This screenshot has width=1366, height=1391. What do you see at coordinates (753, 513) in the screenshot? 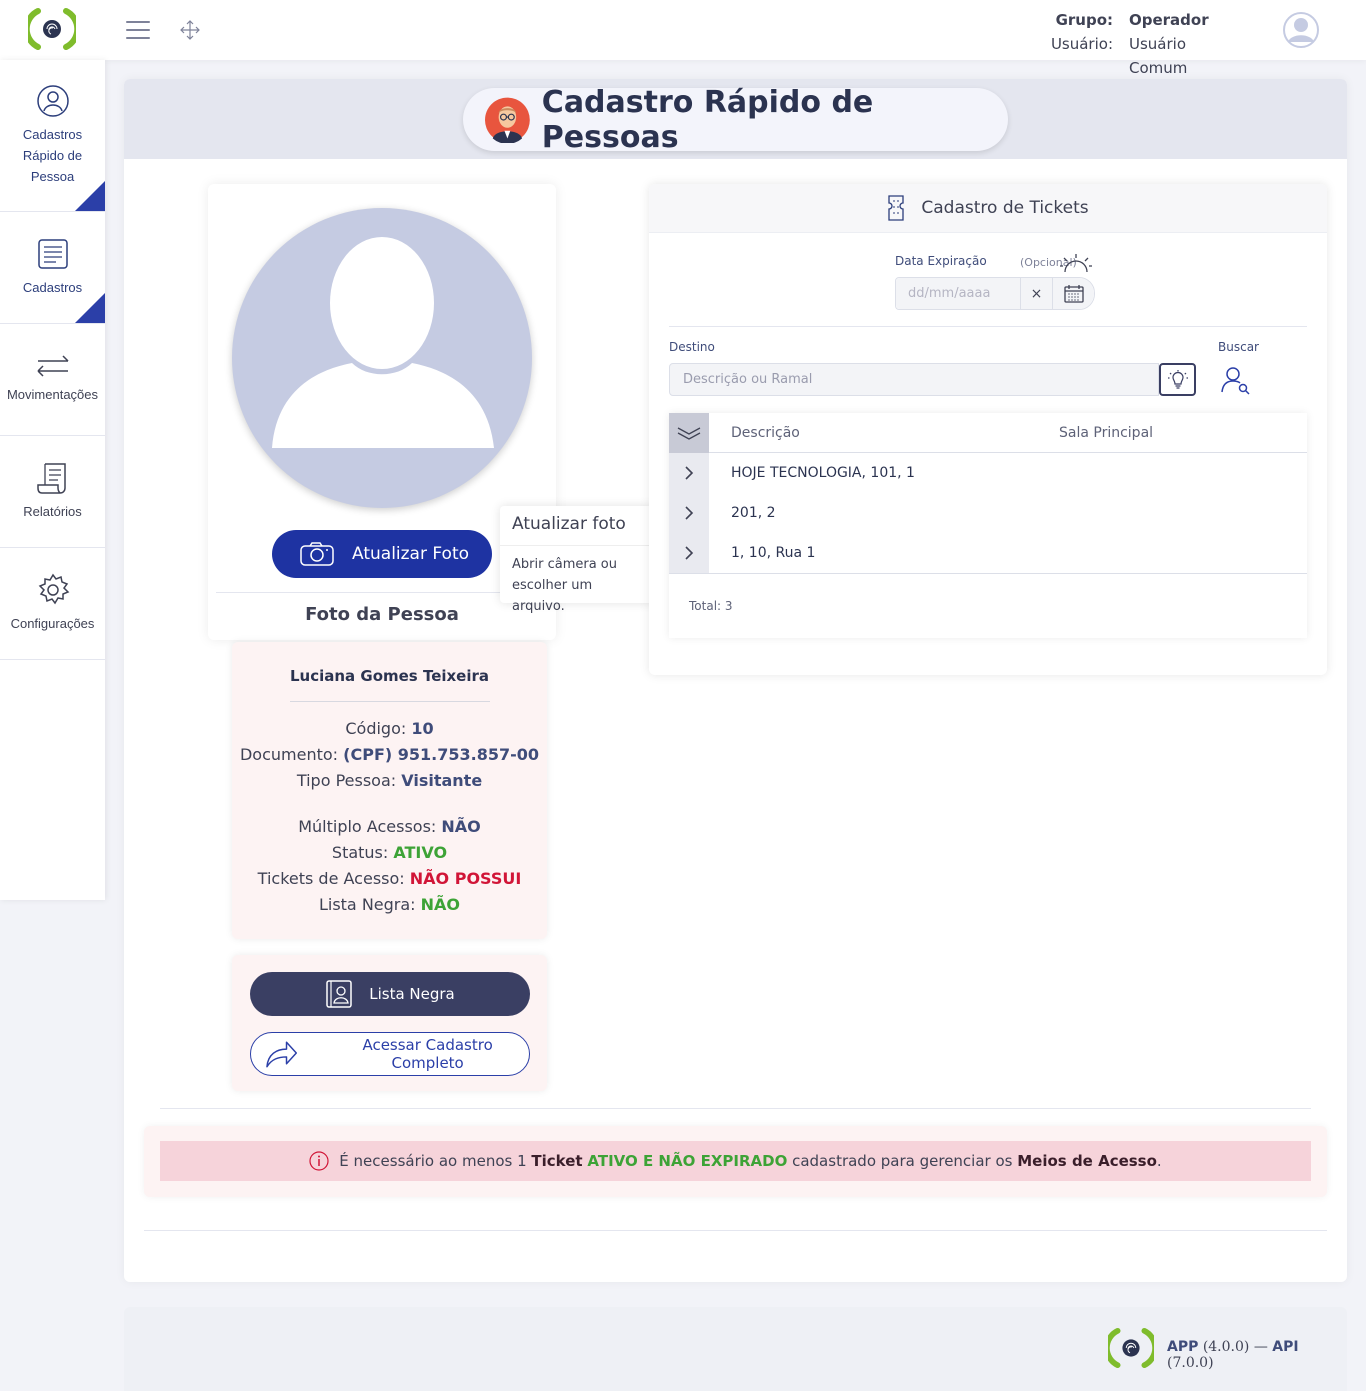
I see `cell-descricao: 201, 2` at bounding box center [753, 513].